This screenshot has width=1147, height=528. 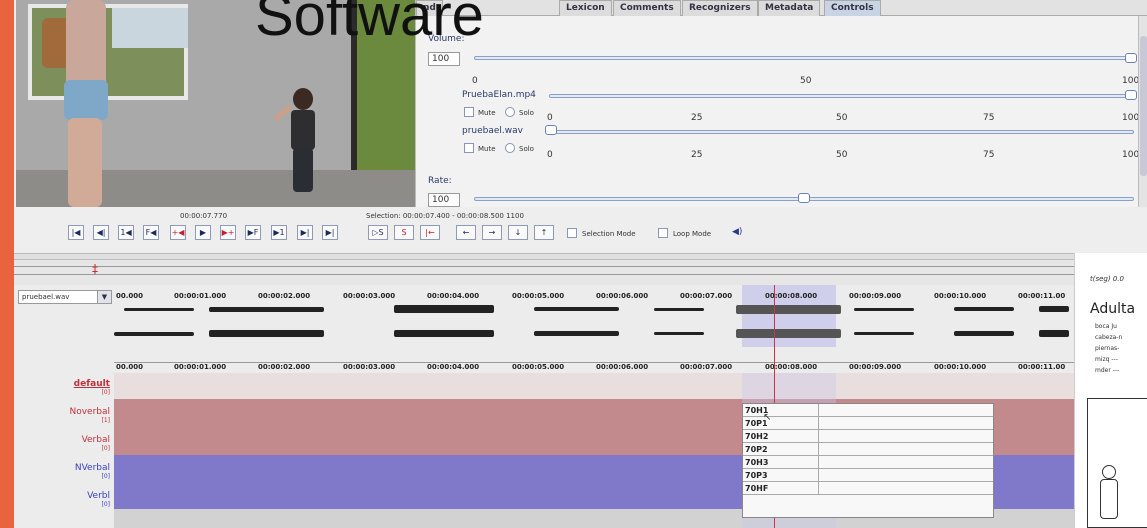 What do you see at coordinates (550, 118) in the screenshot?
I see `media1-tick: 0` at bounding box center [550, 118].